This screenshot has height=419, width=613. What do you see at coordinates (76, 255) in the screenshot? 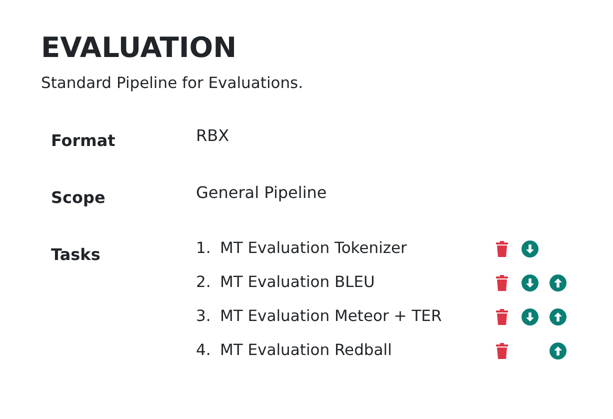
I see `field-label: Tasks` at bounding box center [76, 255].